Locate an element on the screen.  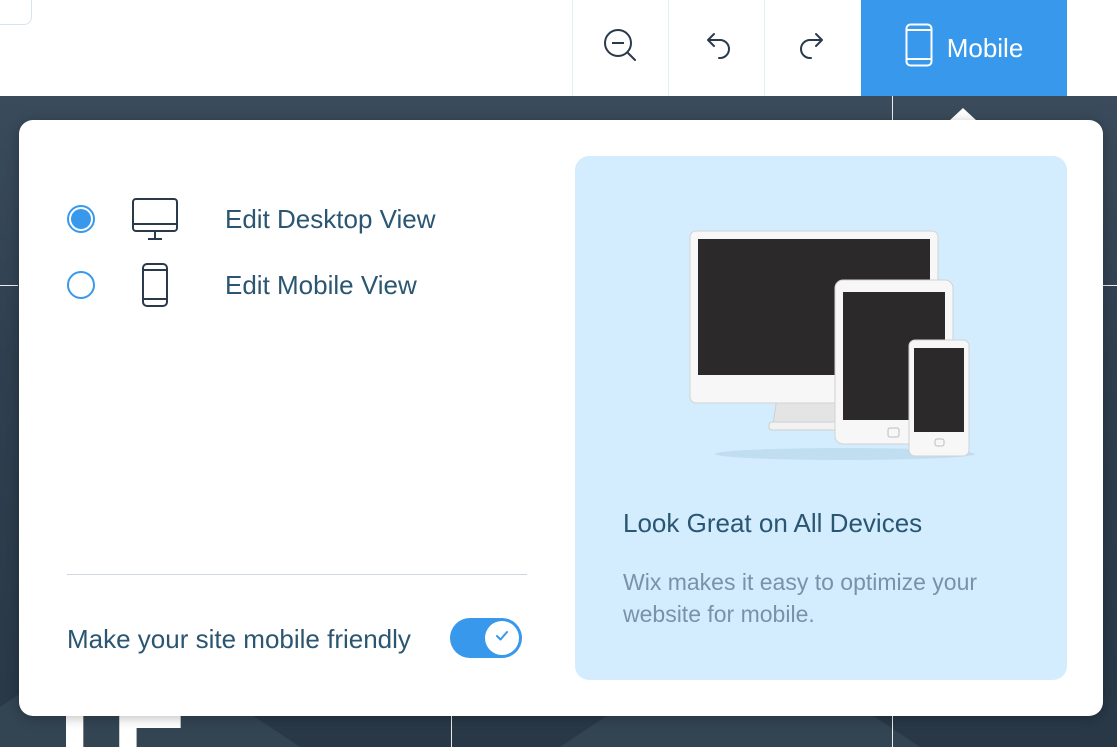
redo-icon is located at coordinates (813, 48).